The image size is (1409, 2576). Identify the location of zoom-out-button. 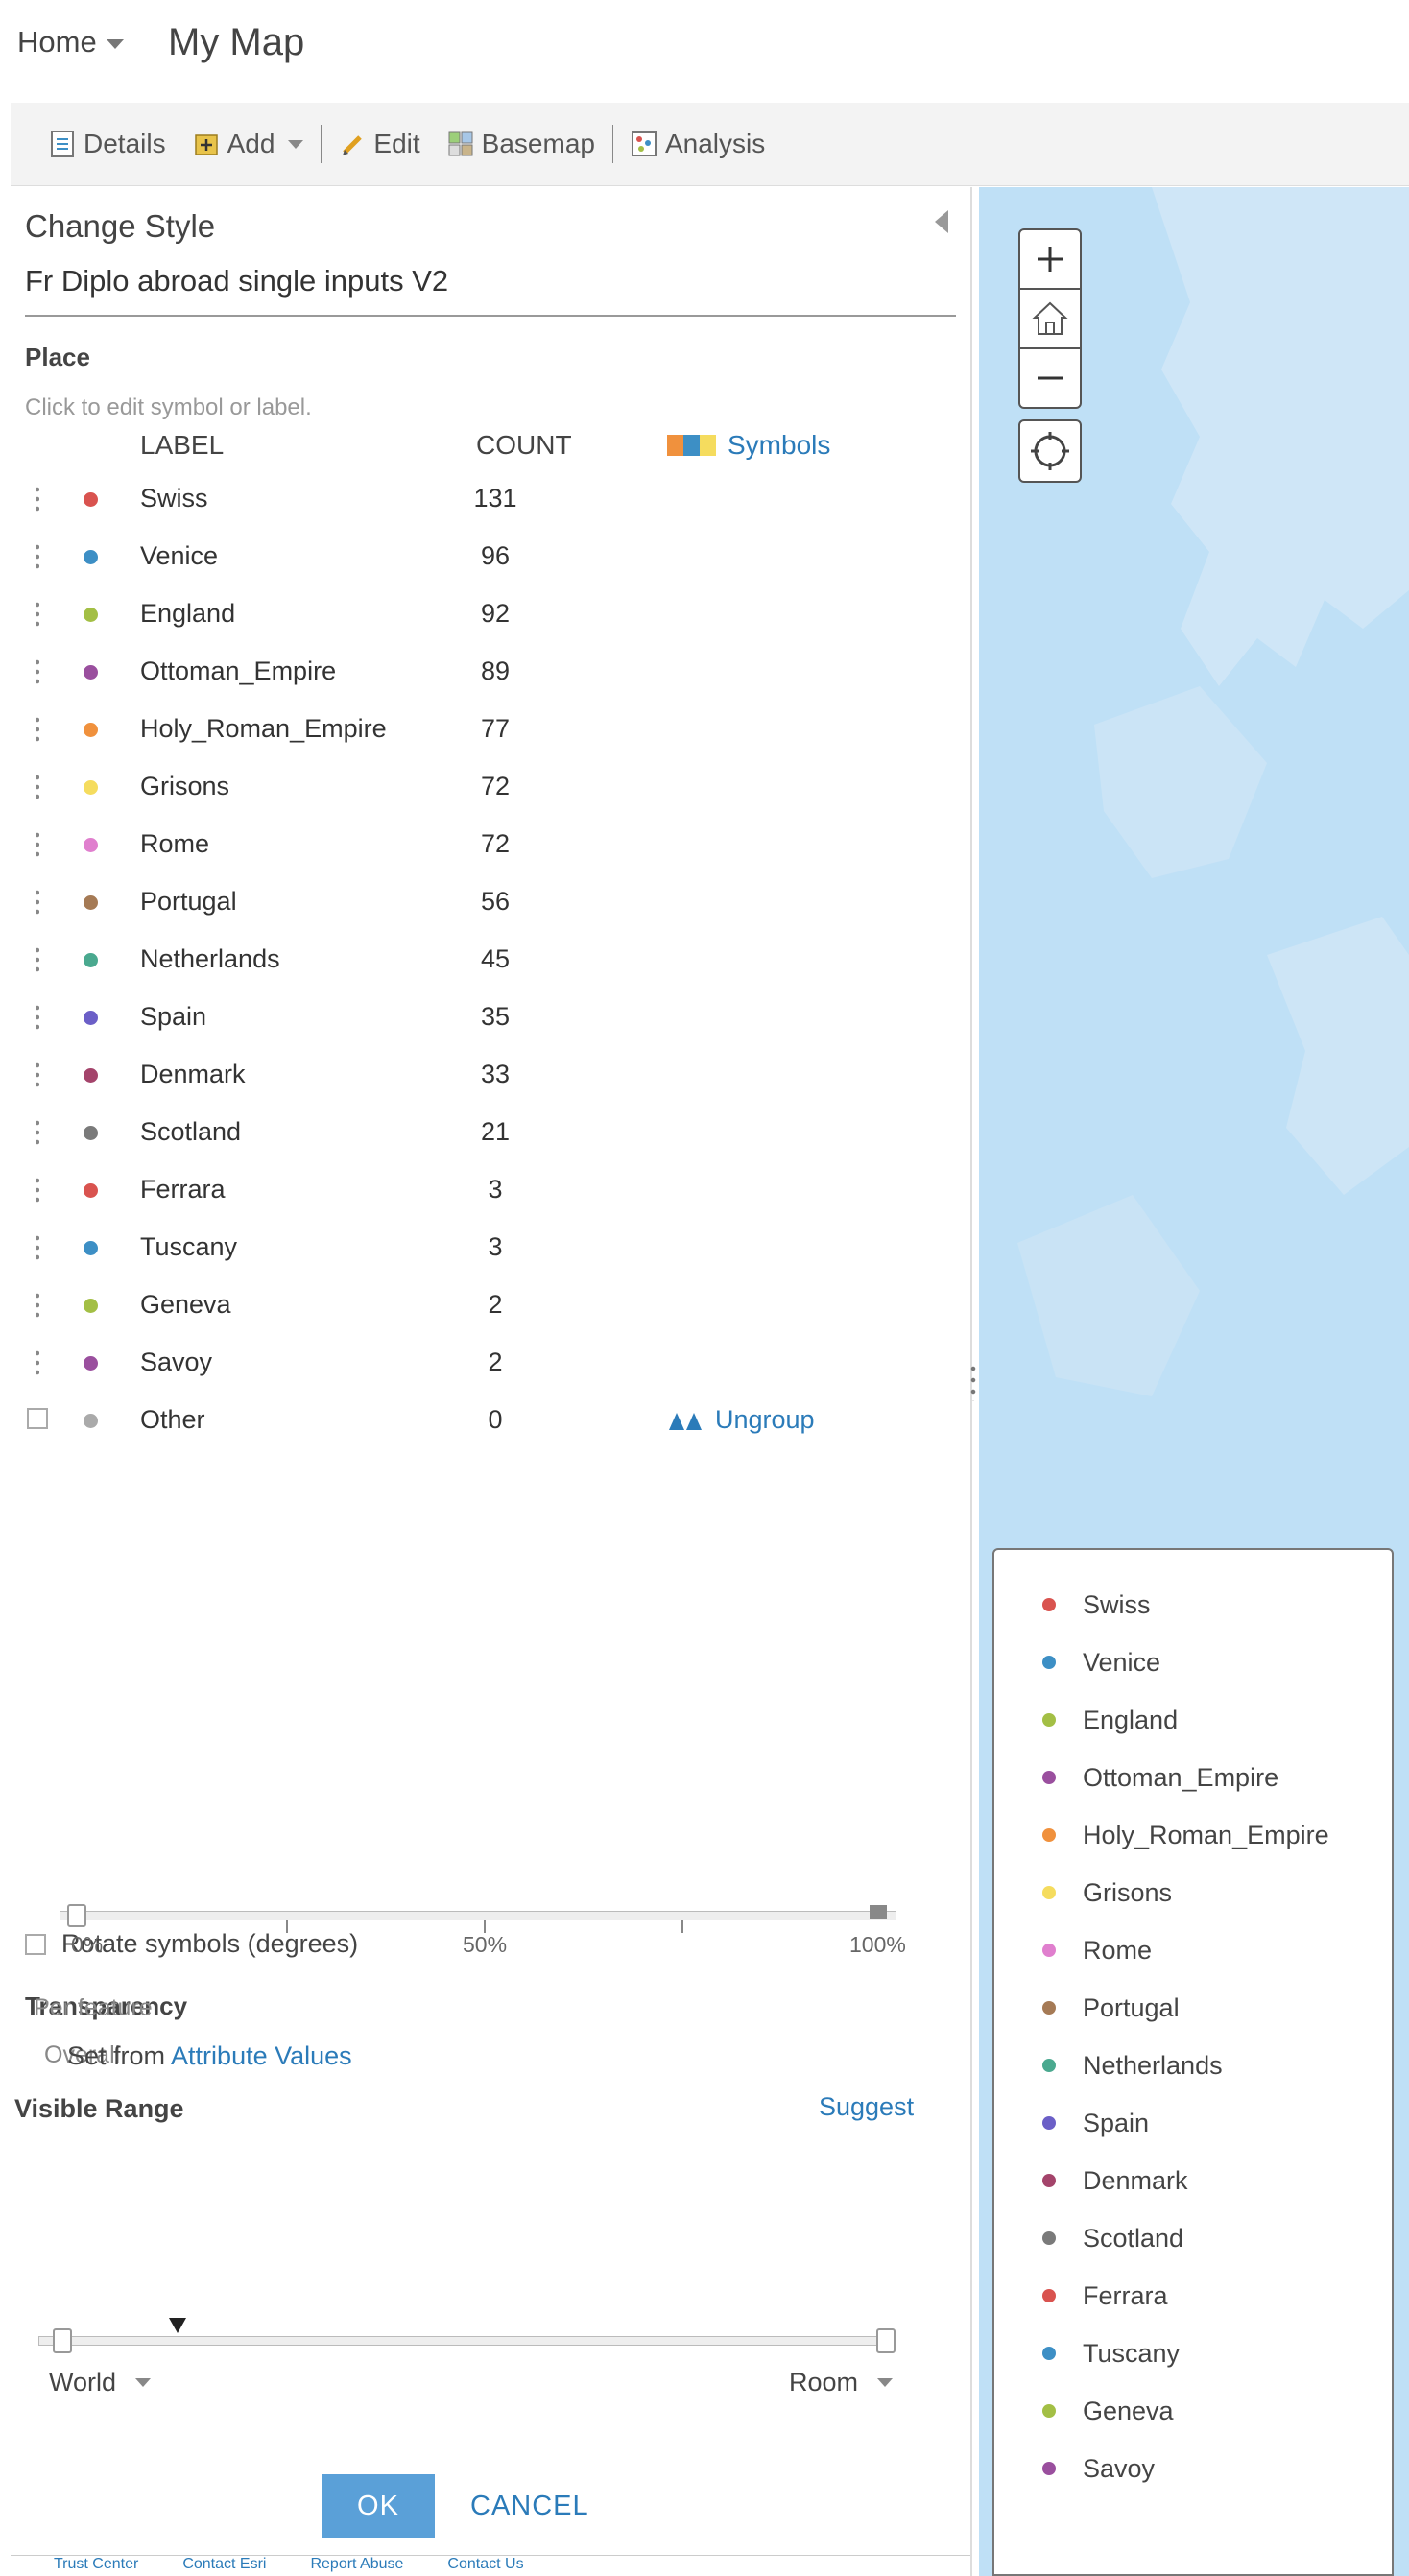
(1050, 378).